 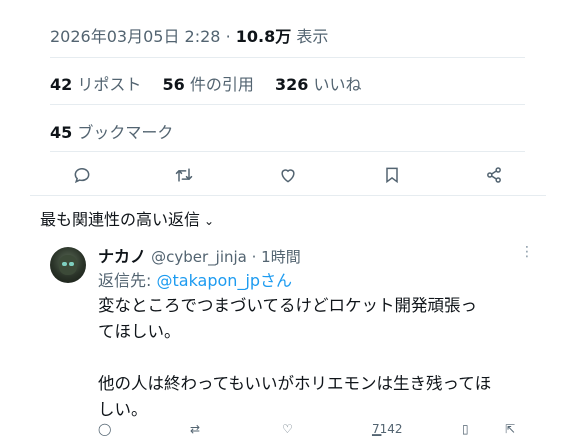 I want to click on bookmark-icon, so click(x=392, y=175).